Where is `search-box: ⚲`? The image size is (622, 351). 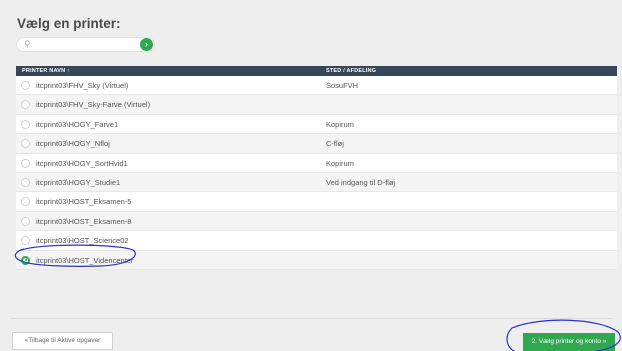 search-box: ⚲ is located at coordinates (85, 44).